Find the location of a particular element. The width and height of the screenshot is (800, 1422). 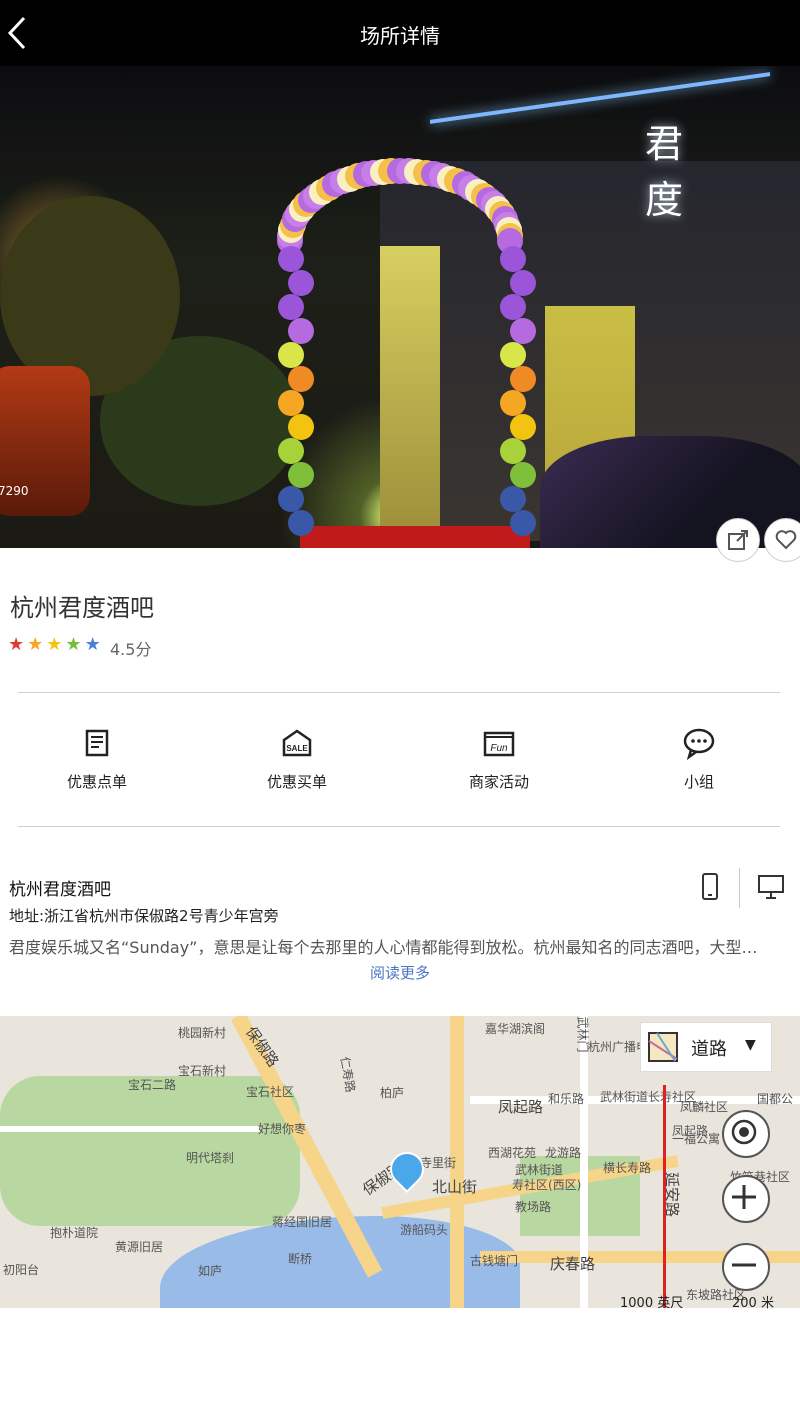

venue-name: 杭州君度酒吧 is located at coordinates (82, 608).